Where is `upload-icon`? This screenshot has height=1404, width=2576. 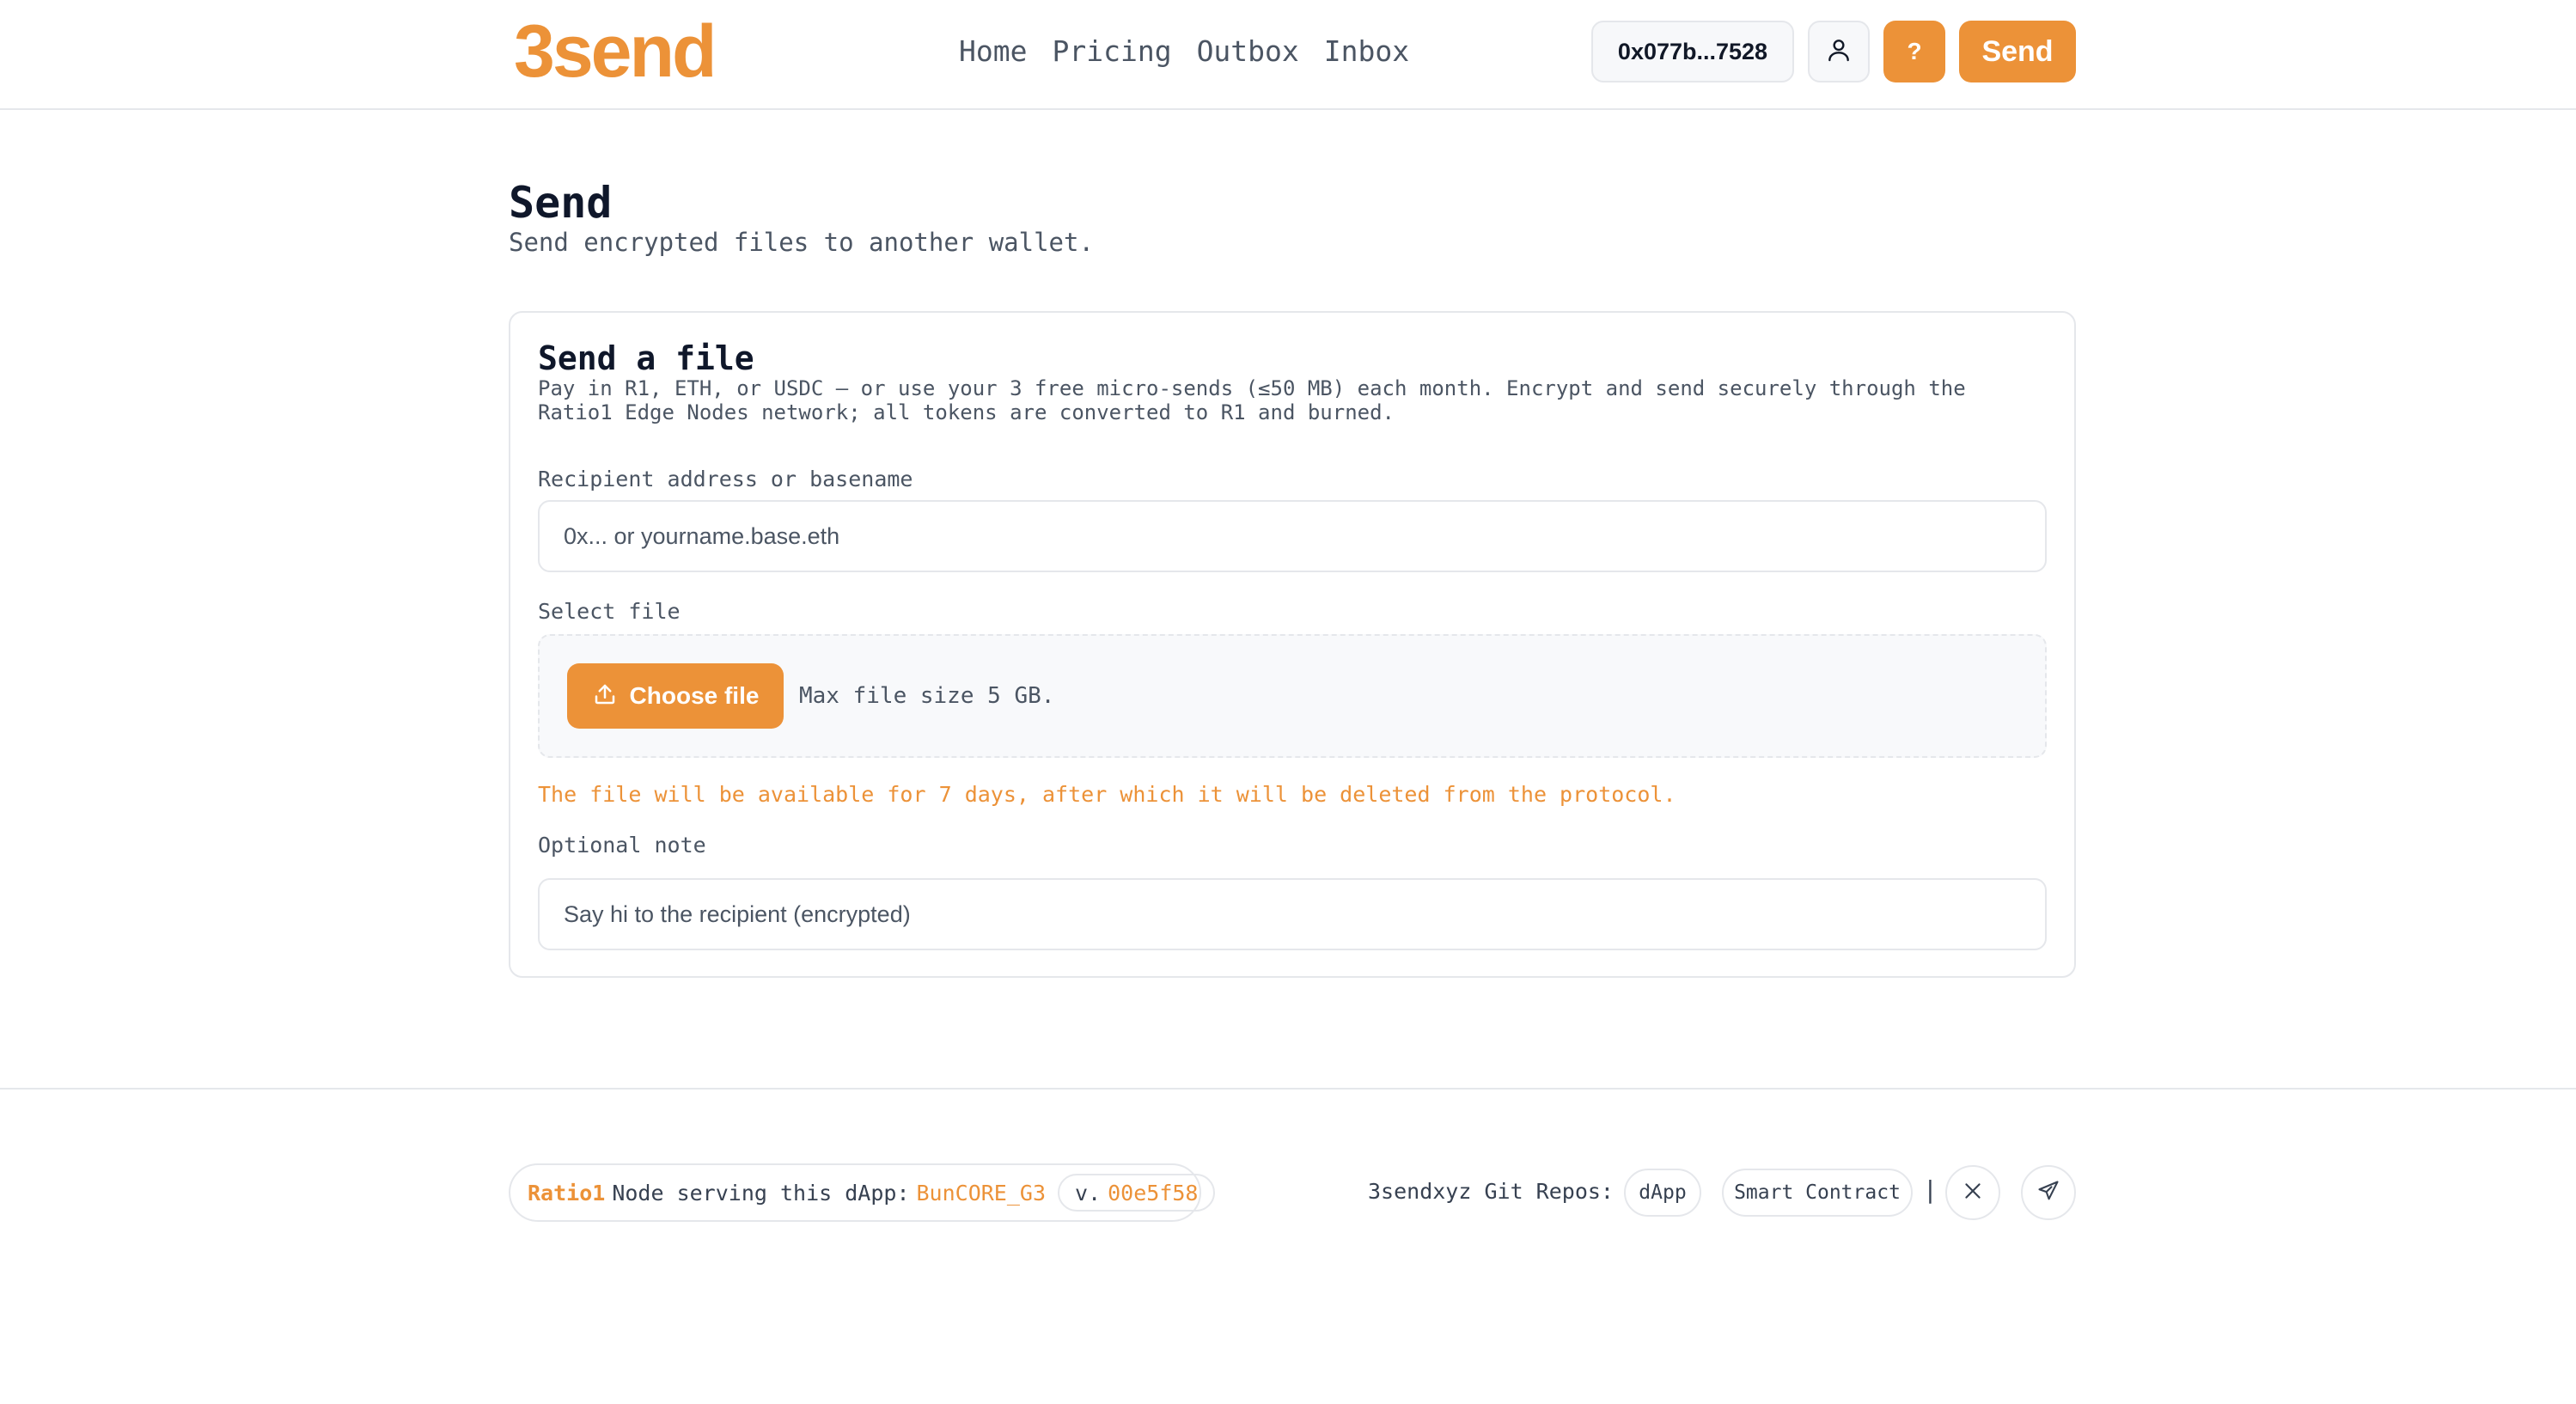 upload-icon is located at coordinates (605, 696).